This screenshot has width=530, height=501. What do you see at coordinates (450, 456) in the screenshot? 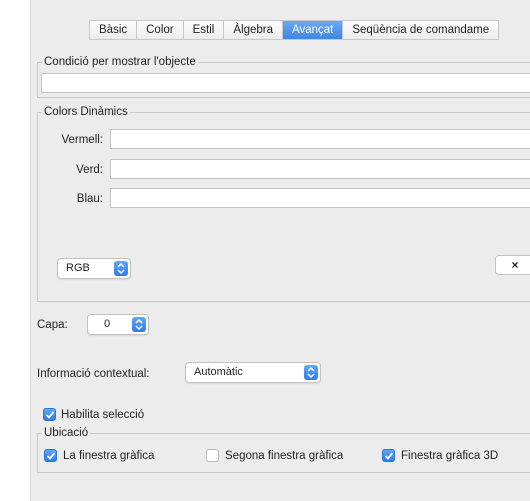
I see `location-3d-label: Finestra gràfica 3D` at bounding box center [450, 456].